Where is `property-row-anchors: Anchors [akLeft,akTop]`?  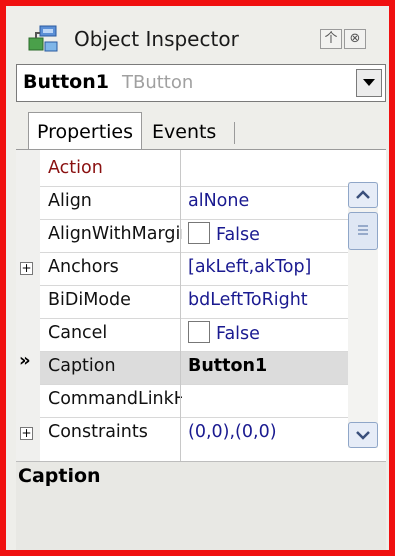
property-row-anchors: Anchors [akLeft,akTop] is located at coordinates (194, 269).